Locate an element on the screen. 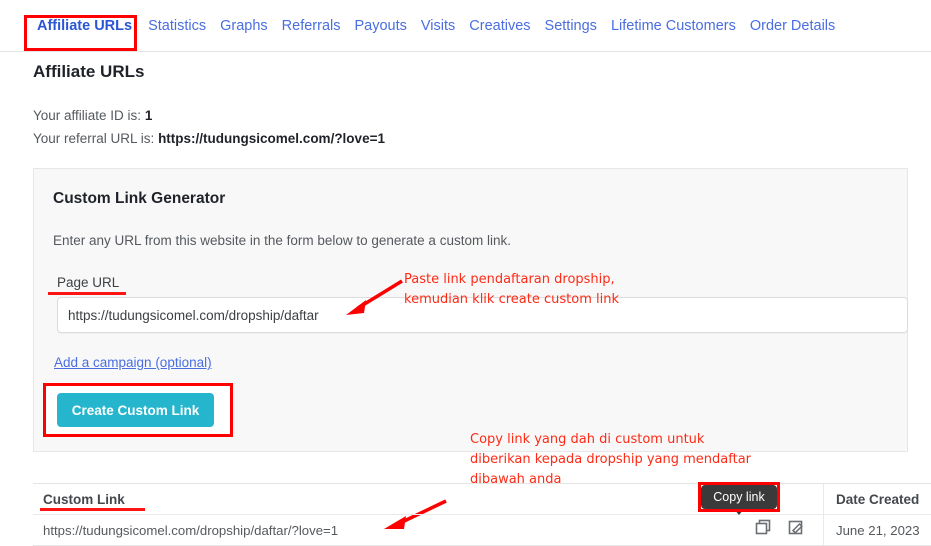 The height and width of the screenshot is (546, 931). affiliate-id-label: Your affiliate ID is: is located at coordinates (87, 115).